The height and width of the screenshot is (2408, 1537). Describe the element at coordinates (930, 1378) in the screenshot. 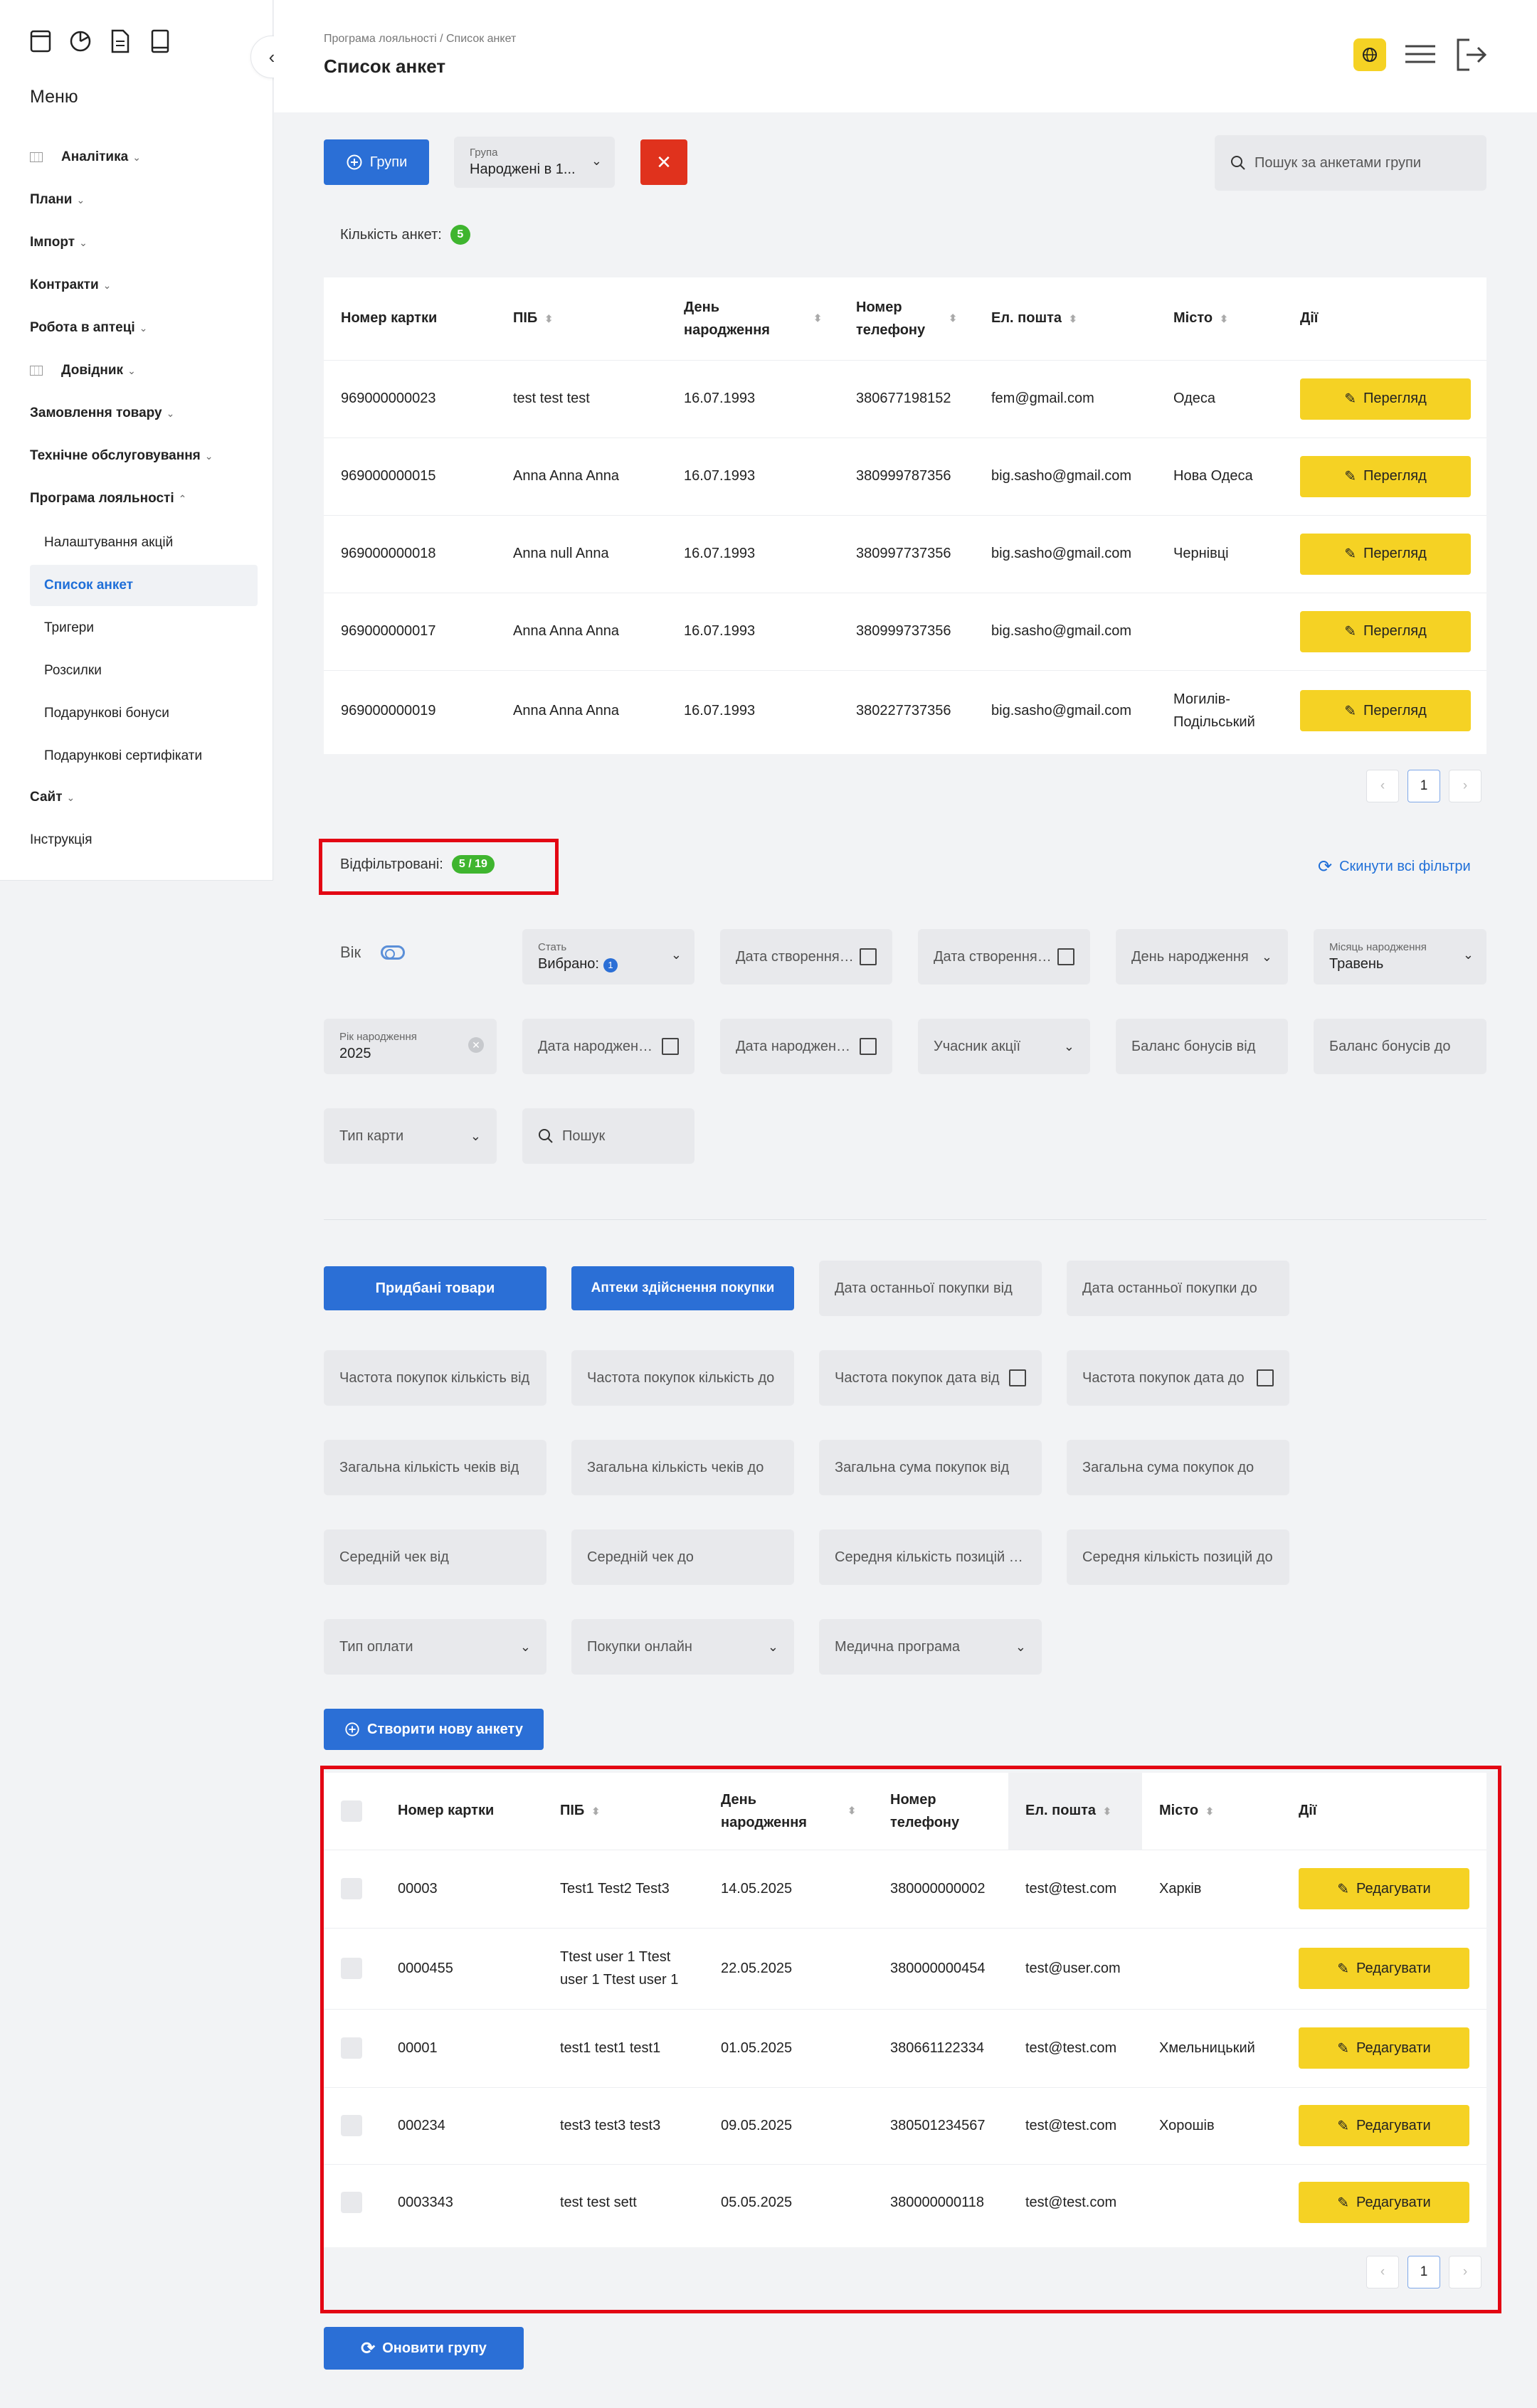

I see `freq-date-from: Частота покупок дата від` at that location.